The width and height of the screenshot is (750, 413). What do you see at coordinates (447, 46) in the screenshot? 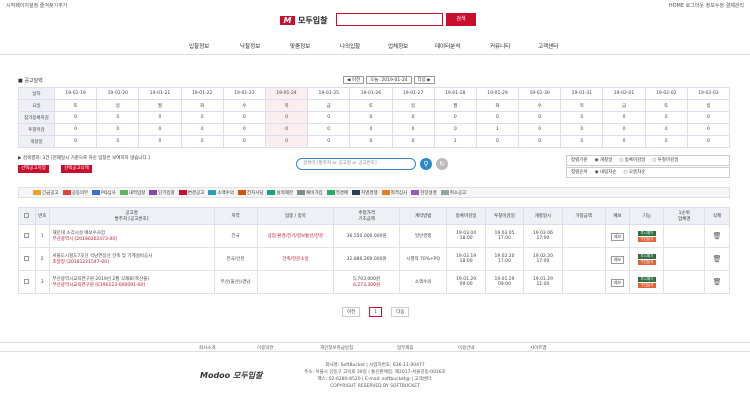
I see `nav-item: 데이터분석` at bounding box center [447, 46].